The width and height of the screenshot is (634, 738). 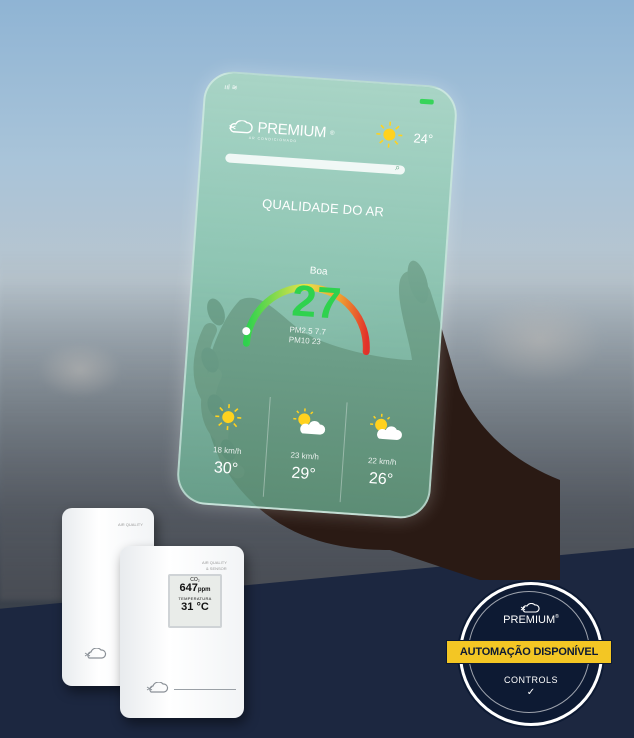 What do you see at coordinates (228, 444) in the screenshot?
I see `forecast-day-1: 18 km/h 30°` at bounding box center [228, 444].